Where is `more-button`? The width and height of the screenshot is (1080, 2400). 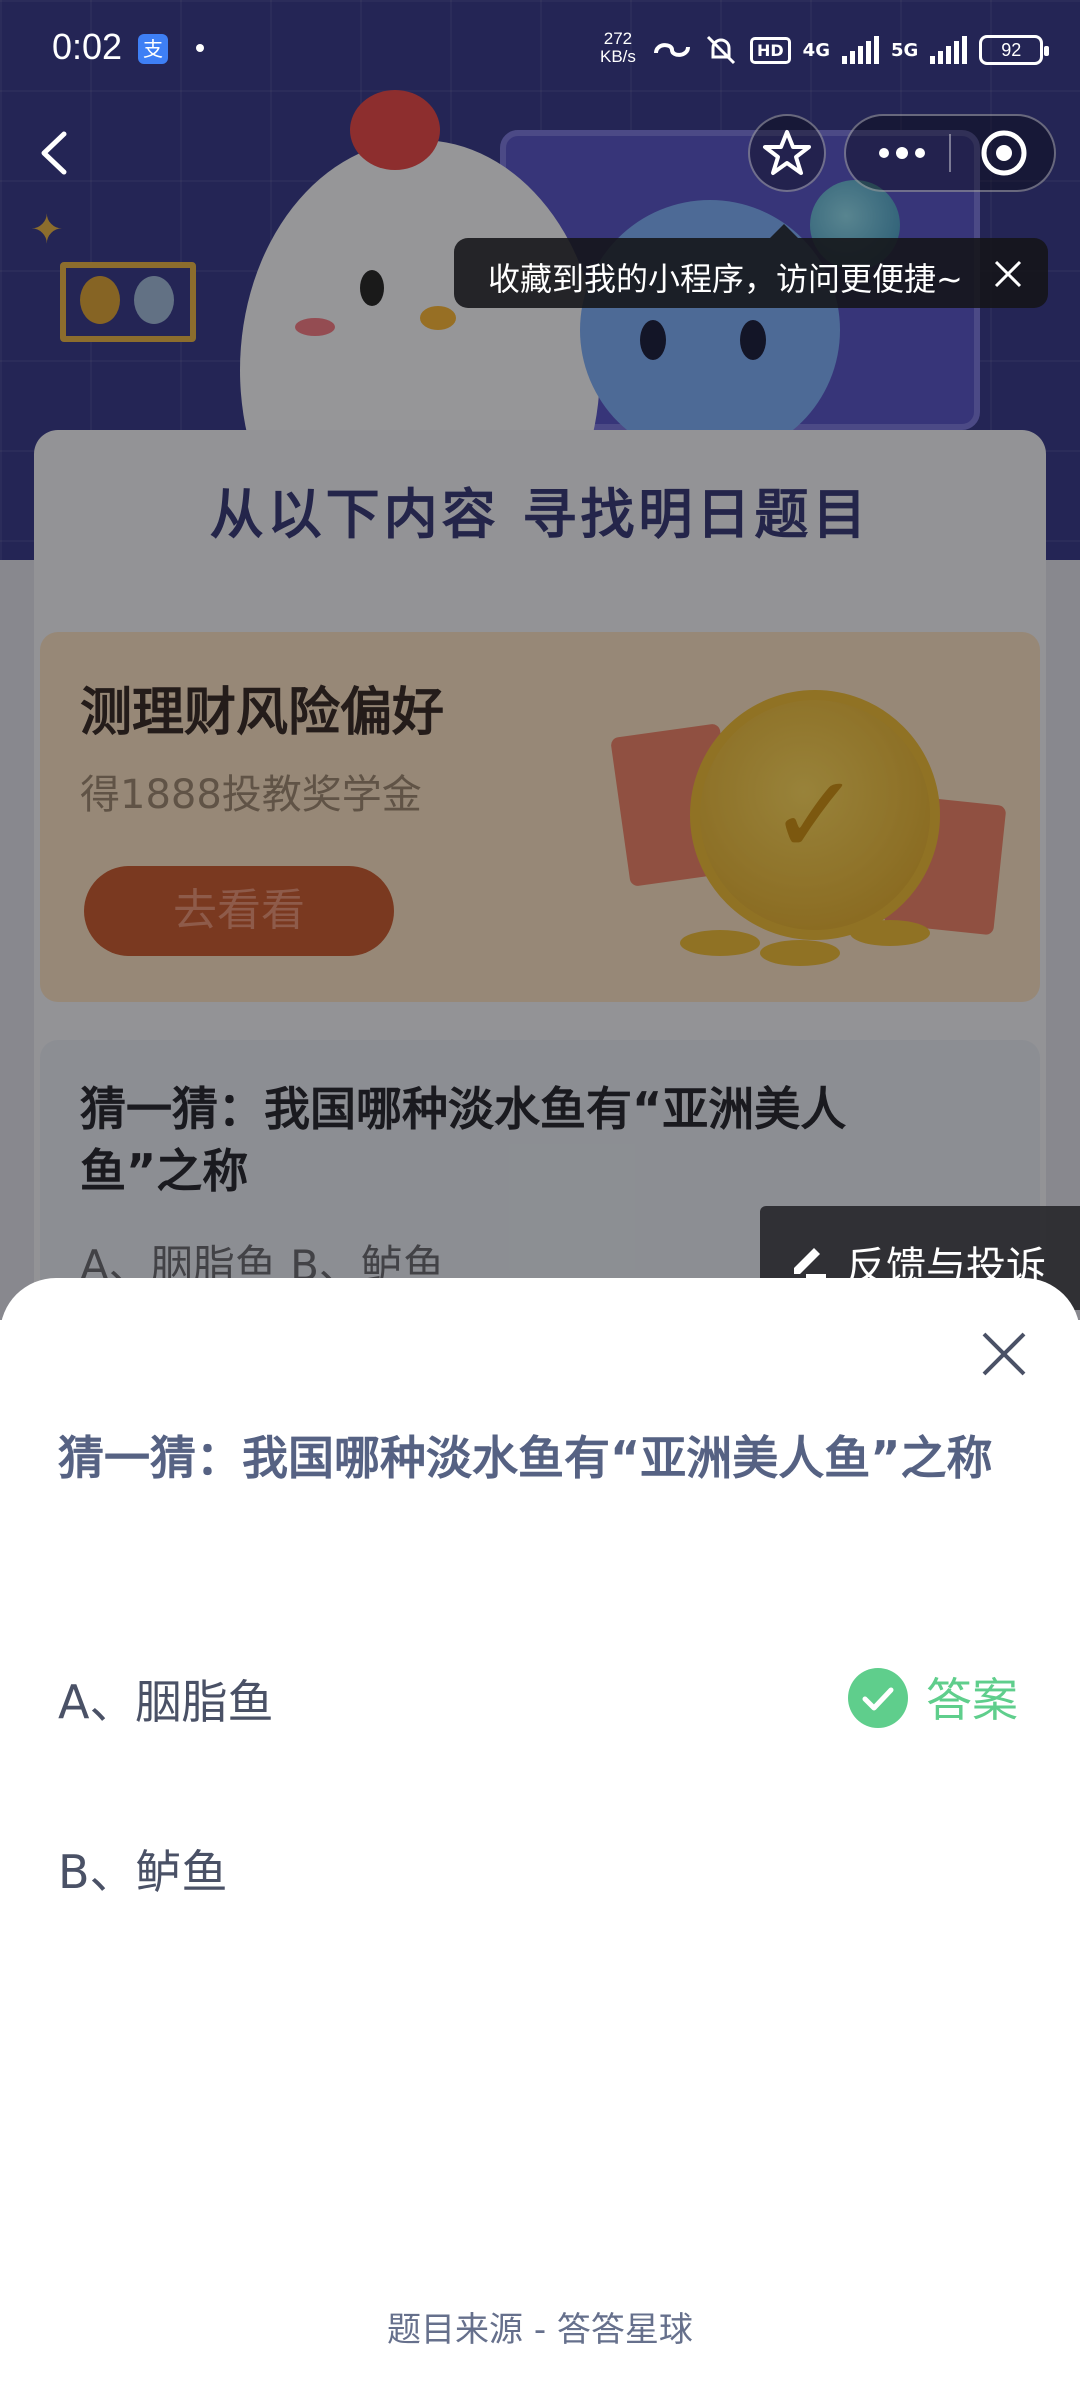
more-button is located at coordinates (900, 153).